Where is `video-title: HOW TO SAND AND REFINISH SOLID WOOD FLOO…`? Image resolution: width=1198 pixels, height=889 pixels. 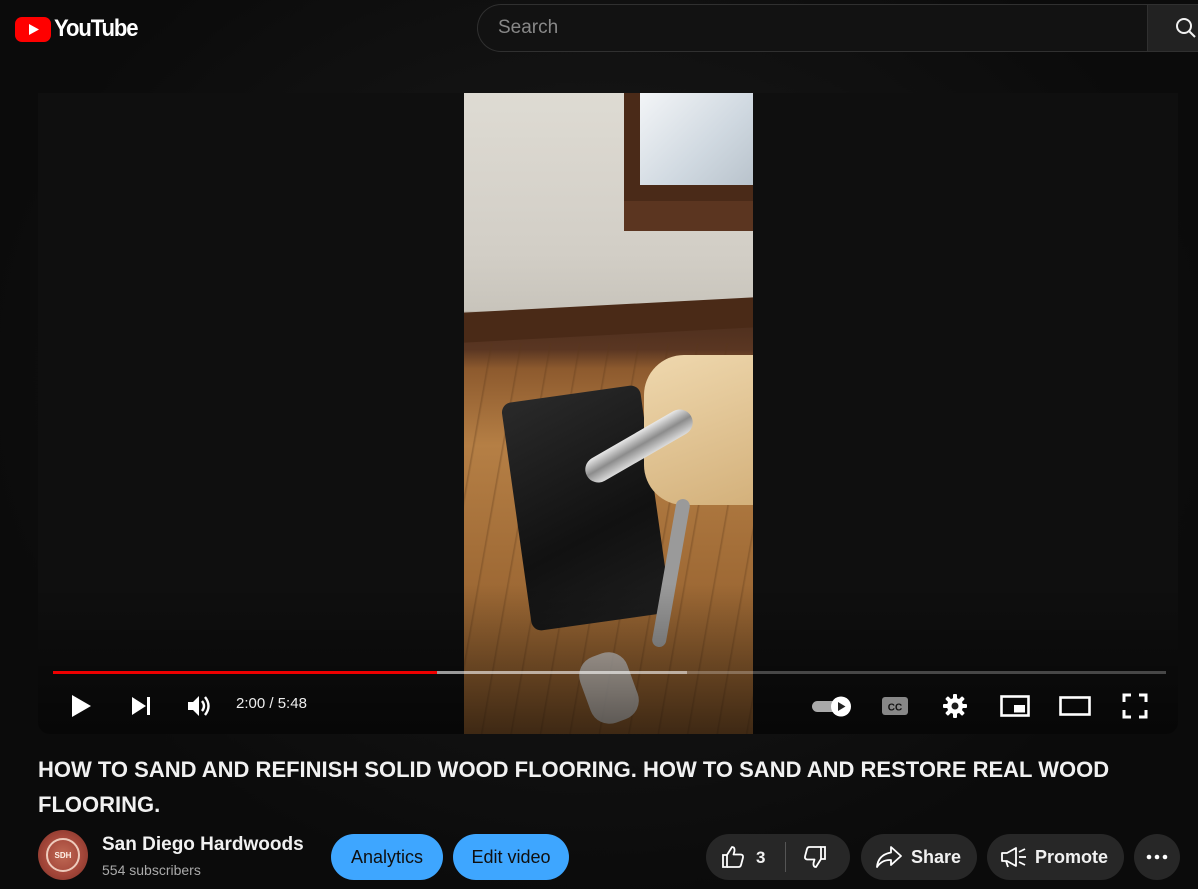
video-title: HOW TO SAND AND REFINISH SOLID WOOD FLOO… is located at coordinates (574, 787).